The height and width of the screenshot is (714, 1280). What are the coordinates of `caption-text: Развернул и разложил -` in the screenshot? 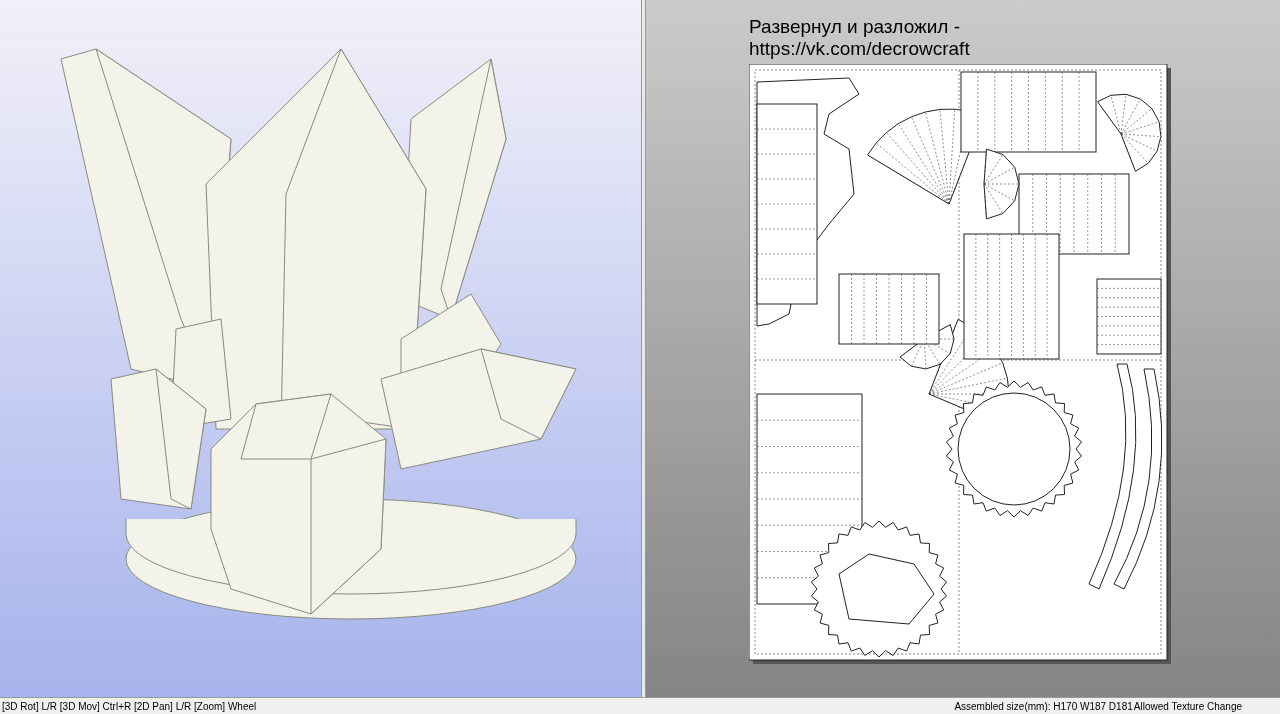 It's located at (855, 27).